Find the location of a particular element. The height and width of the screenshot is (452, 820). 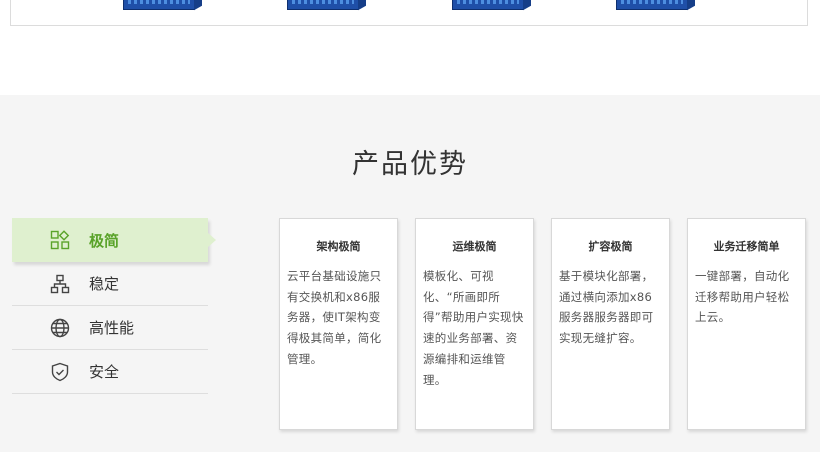

nav-item-label: 稳定 is located at coordinates (104, 284).